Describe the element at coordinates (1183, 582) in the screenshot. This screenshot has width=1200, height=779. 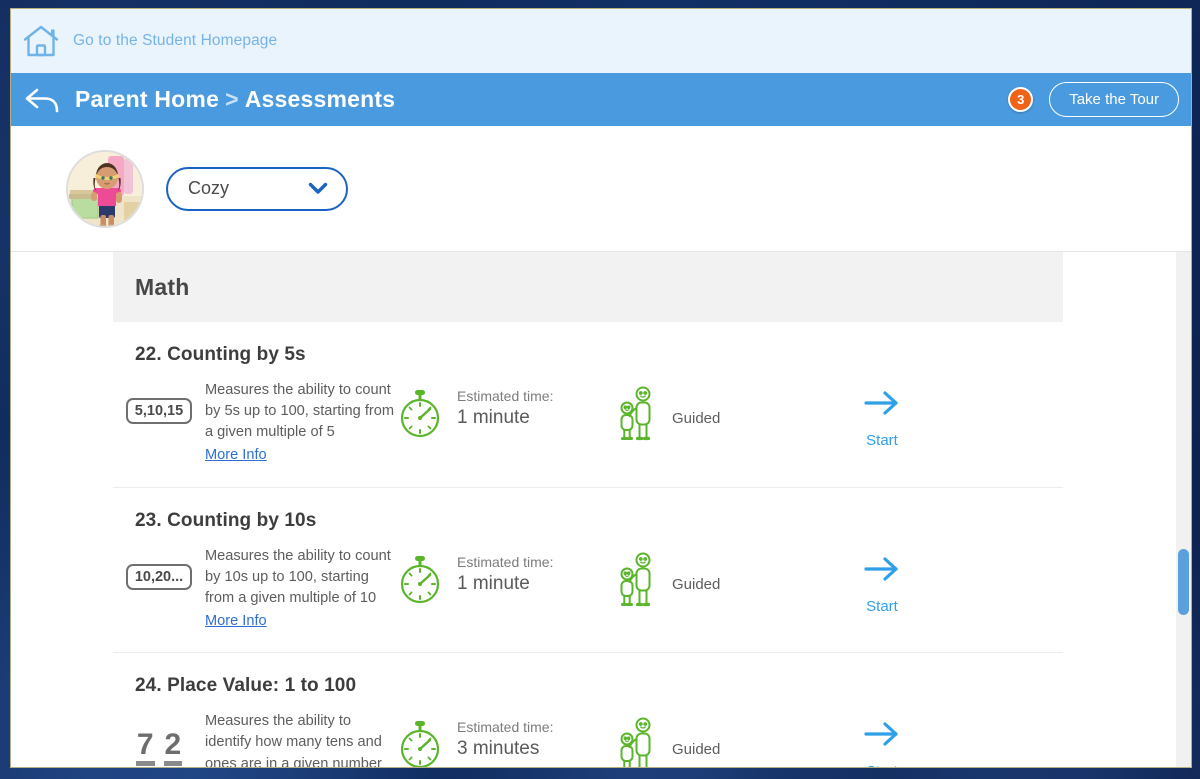
I see `scrollbar-thumb` at that location.